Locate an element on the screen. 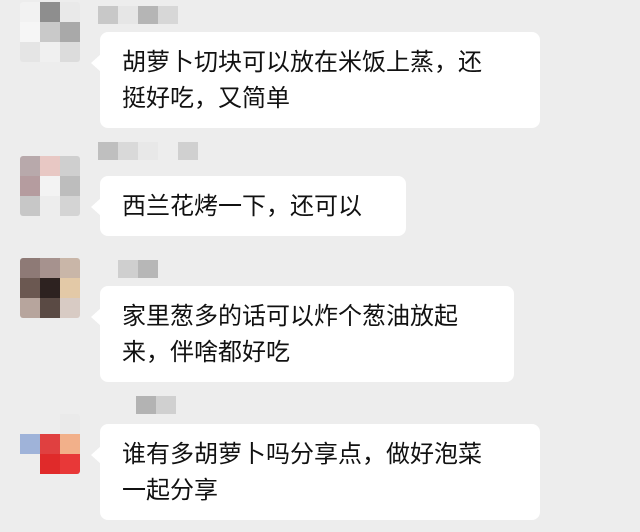 The width and height of the screenshot is (640, 532). message-bubble: 谁有多胡萝卜吗分享点，做好泡菜 一起分享 is located at coordinates (315, 472).